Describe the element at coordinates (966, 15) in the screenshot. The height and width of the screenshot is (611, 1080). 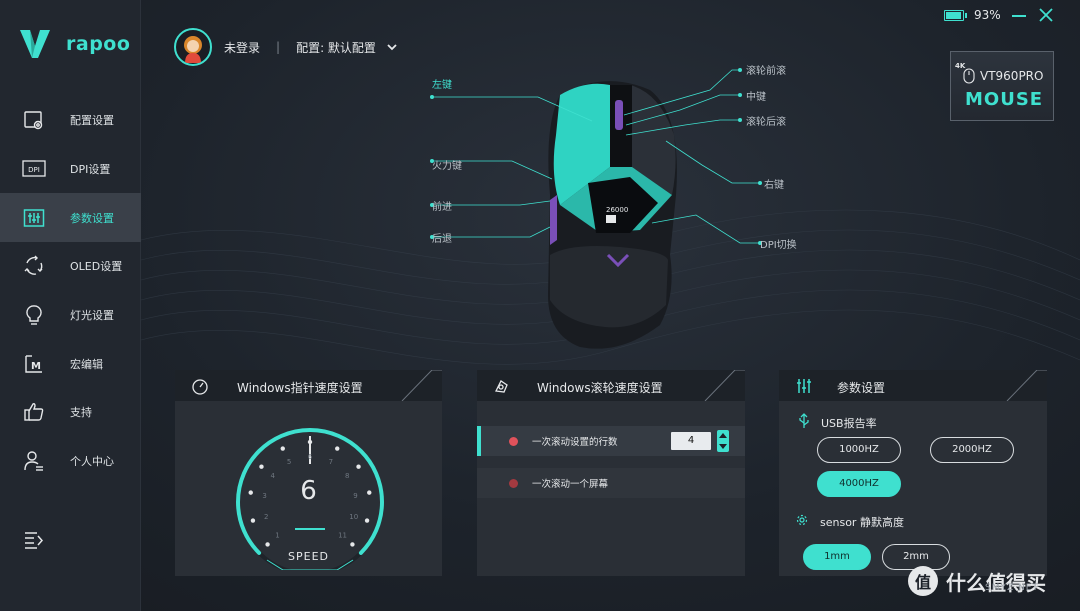
I see `battery-cap` at that location.